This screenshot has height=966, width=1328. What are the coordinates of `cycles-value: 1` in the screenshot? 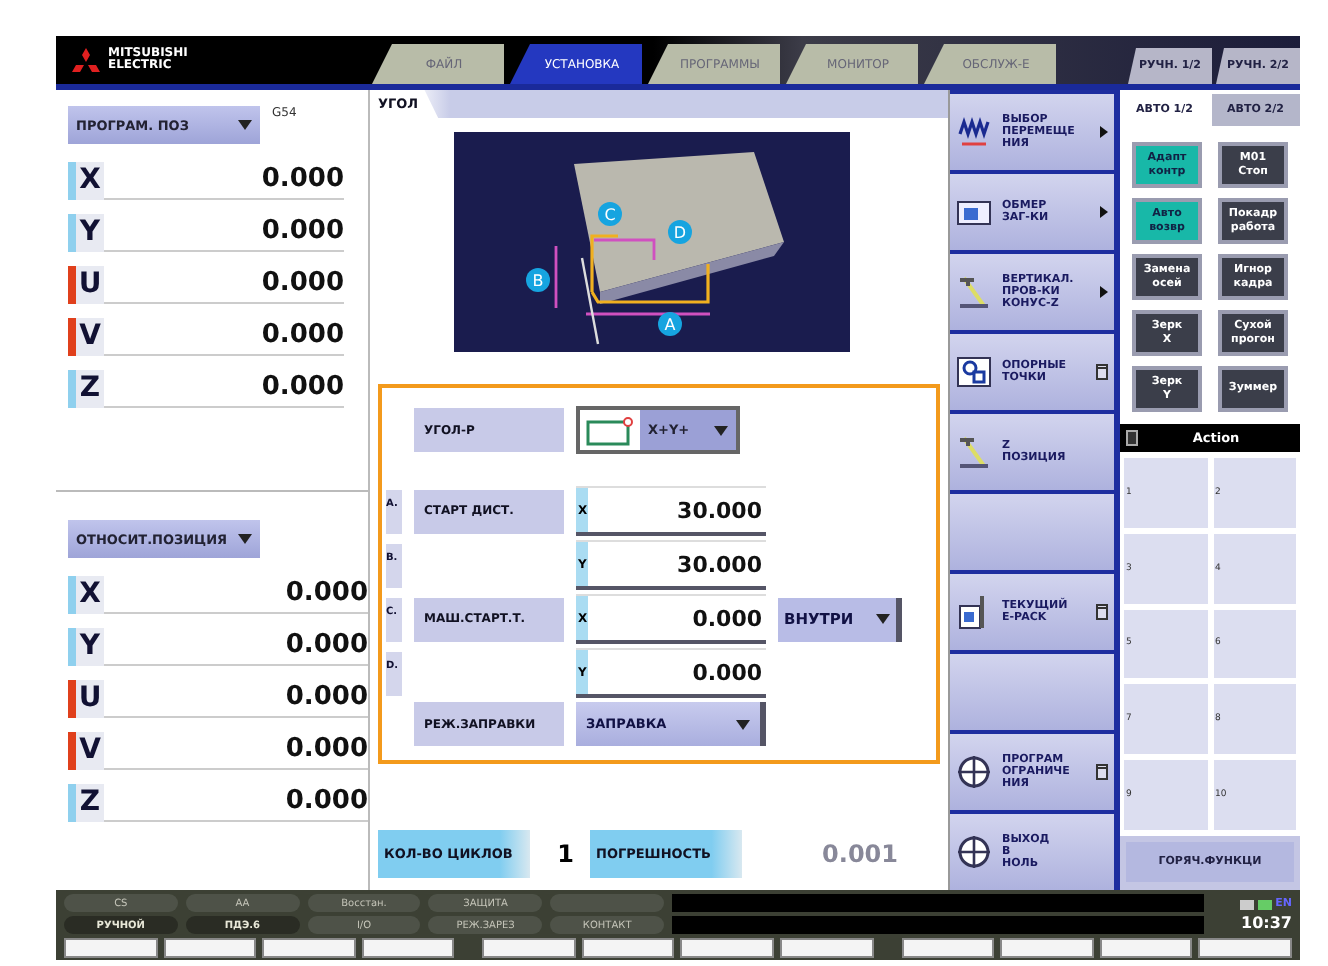 It's located at (560, 854).